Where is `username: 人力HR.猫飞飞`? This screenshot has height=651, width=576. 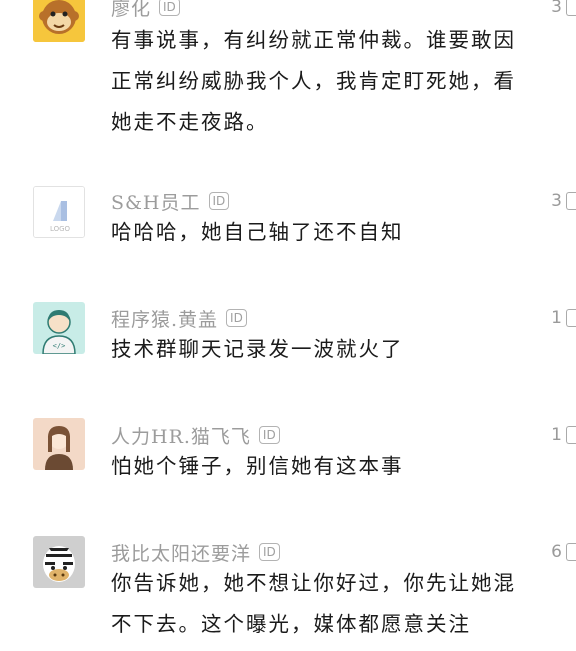
username: 人力HR.猫飞飞 is located at coordinates (181, 435).